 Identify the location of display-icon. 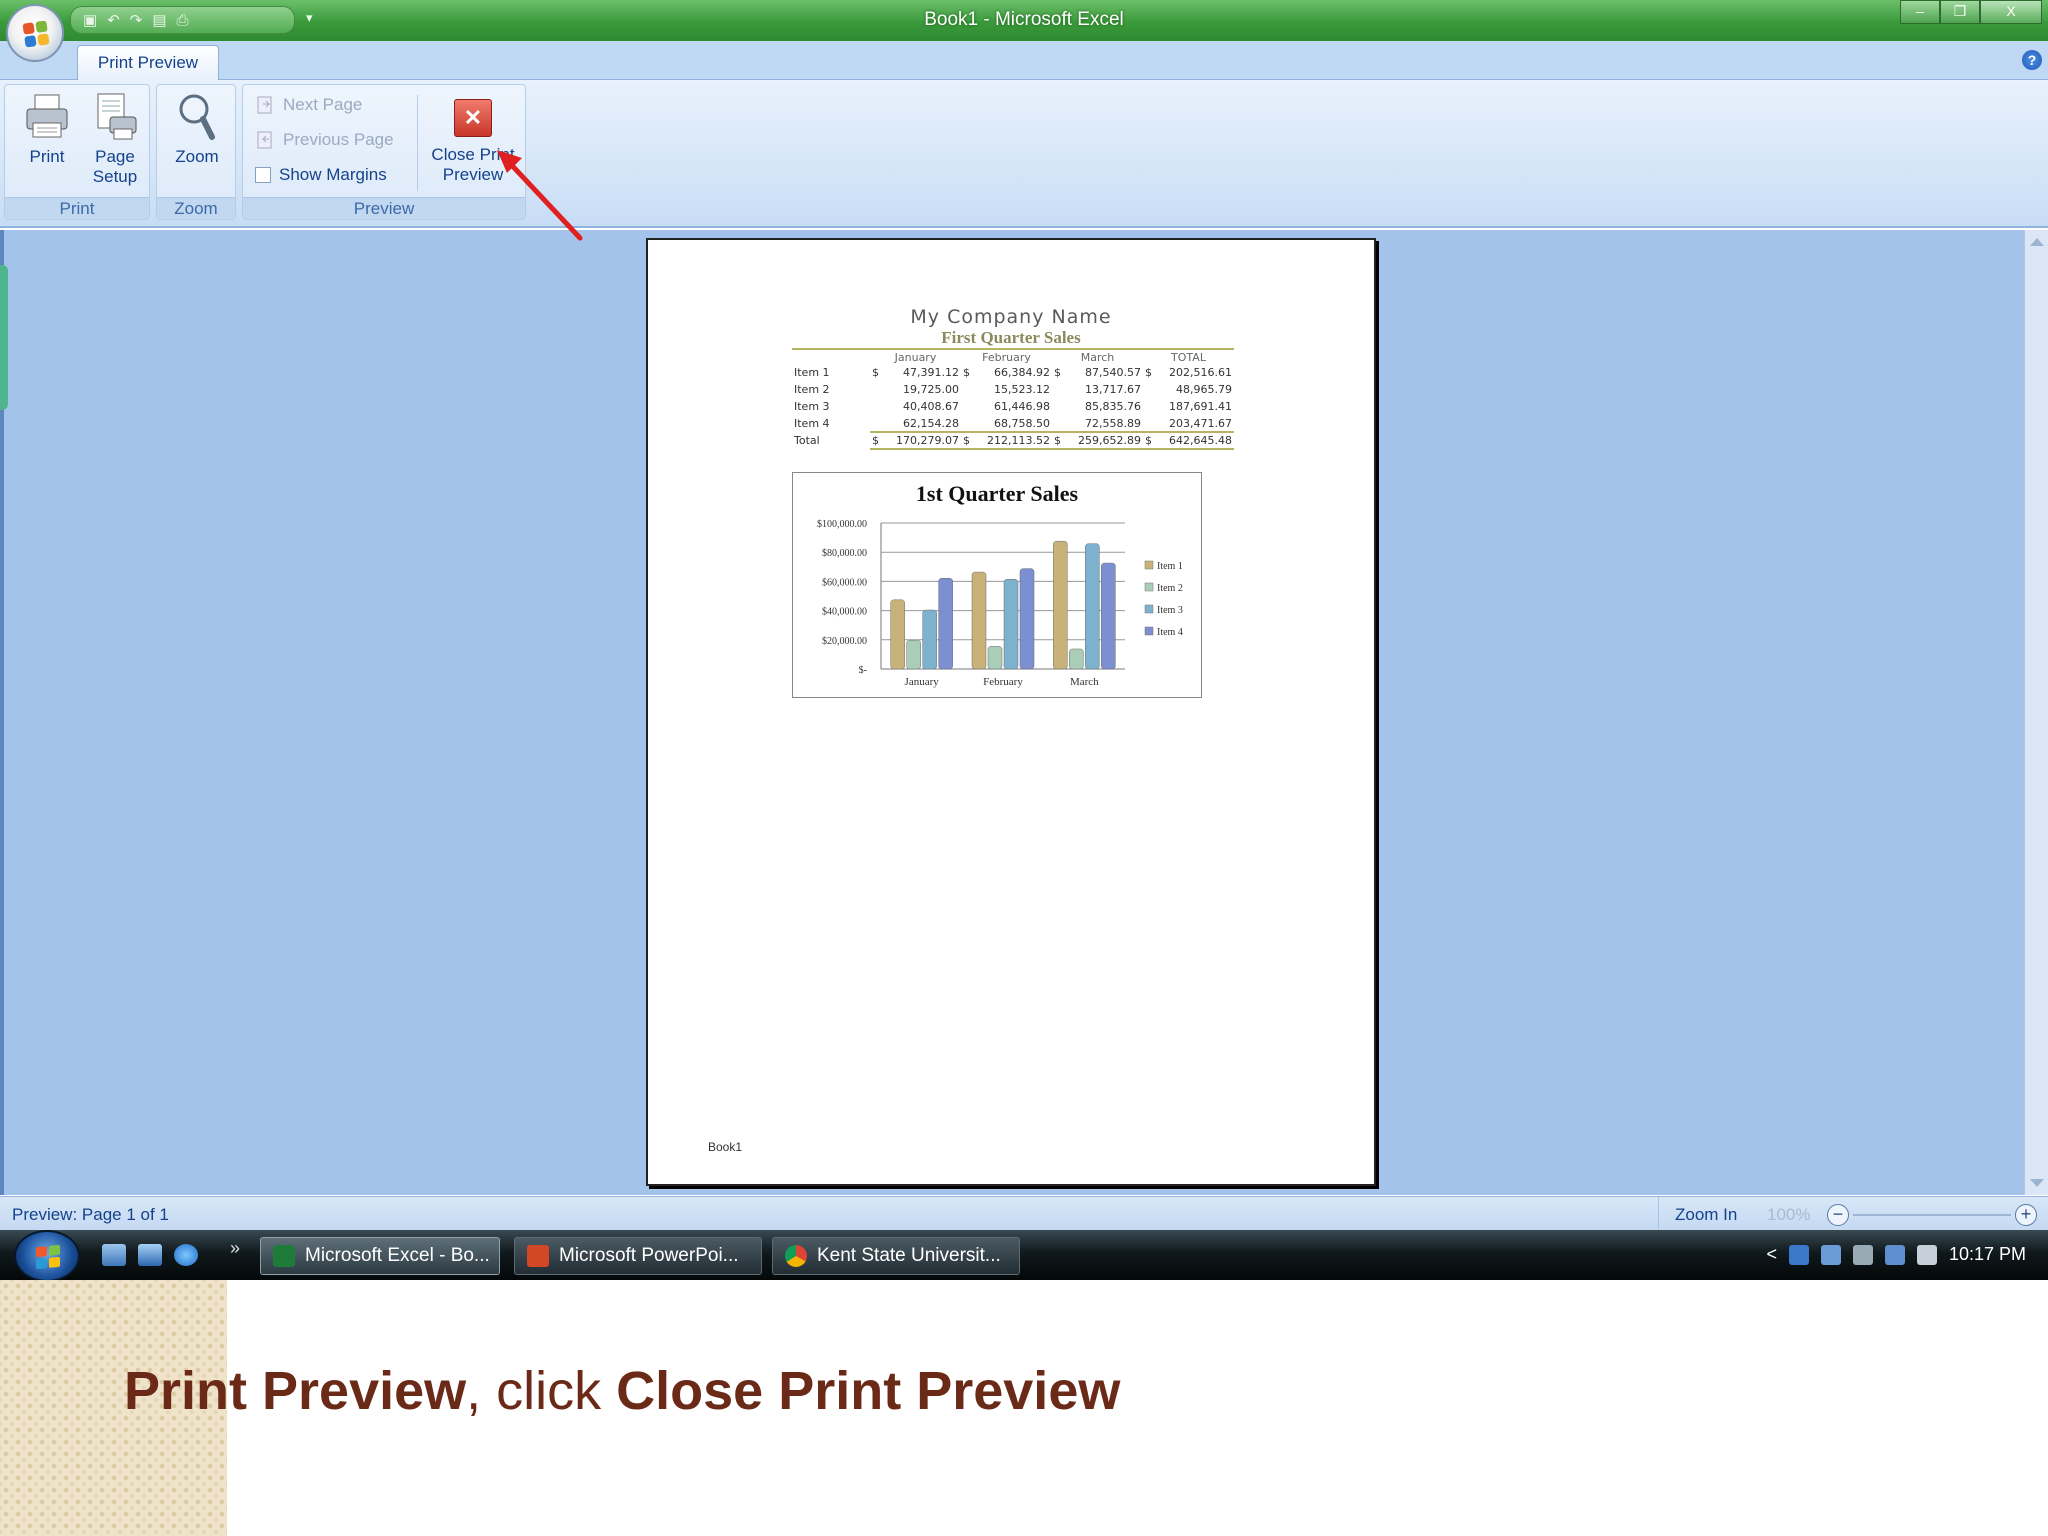
(1894, 1254).